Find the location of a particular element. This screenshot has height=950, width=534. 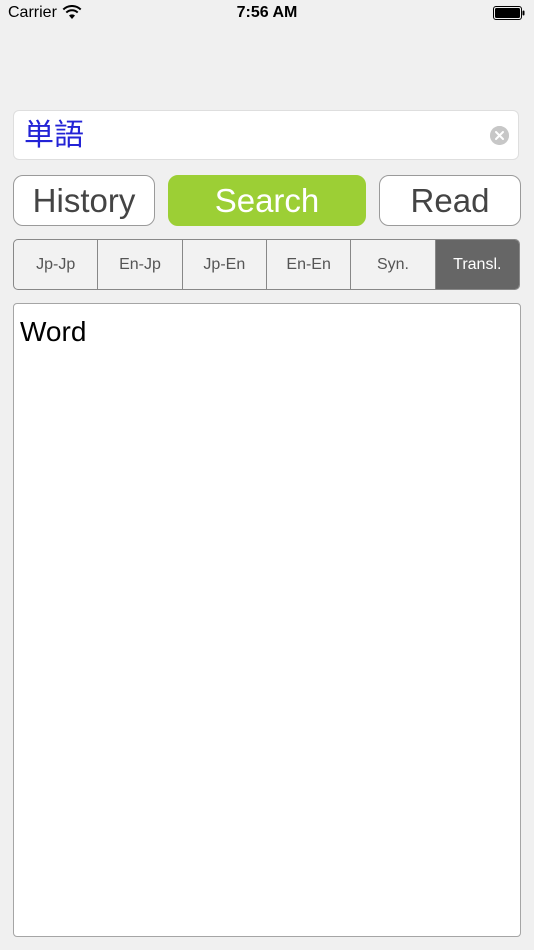

search-input: 単語 is located at coordinates (266, 135).